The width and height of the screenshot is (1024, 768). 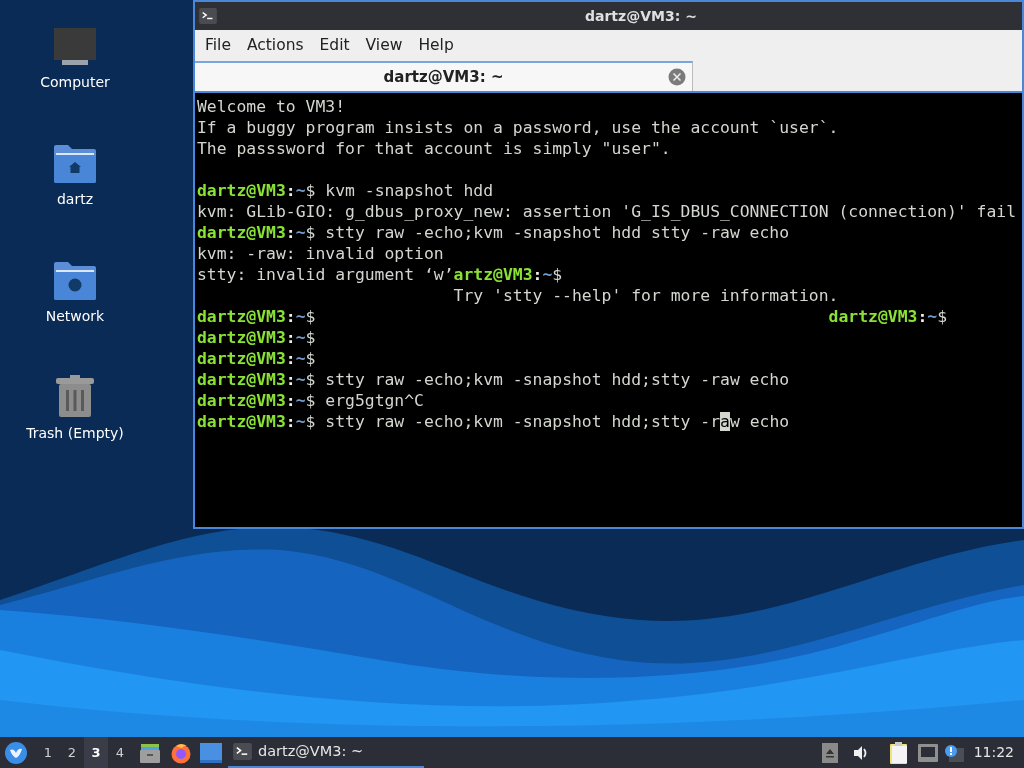 I want to click on menu-item: View, so click(x=384, y=45).